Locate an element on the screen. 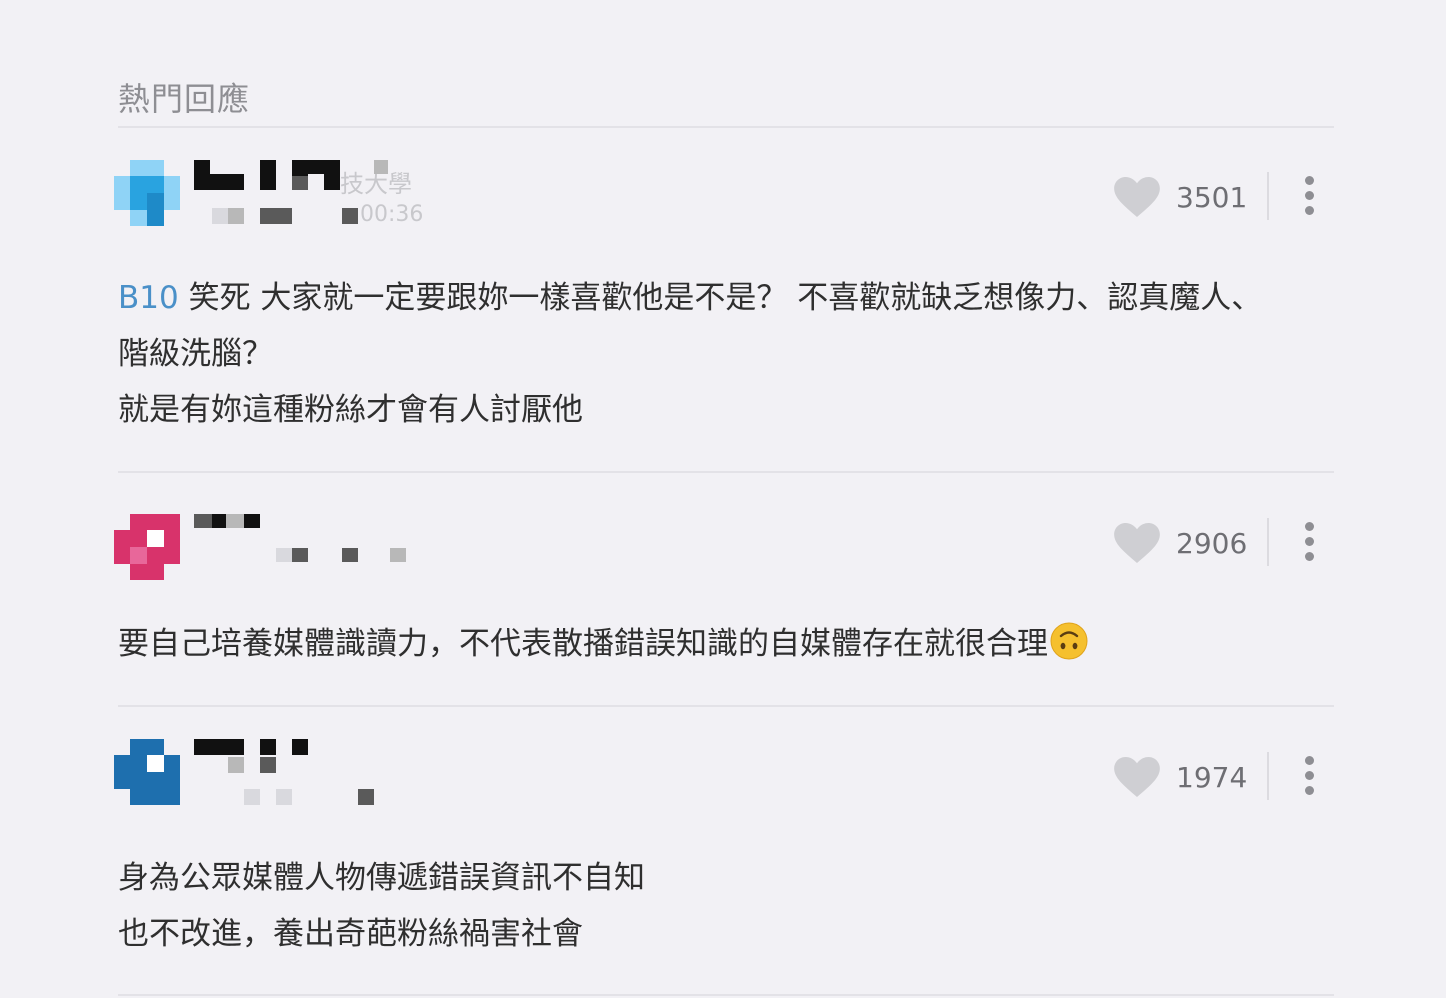  upside-down-face-emoji-icon is located at coordinates (1069, 641).